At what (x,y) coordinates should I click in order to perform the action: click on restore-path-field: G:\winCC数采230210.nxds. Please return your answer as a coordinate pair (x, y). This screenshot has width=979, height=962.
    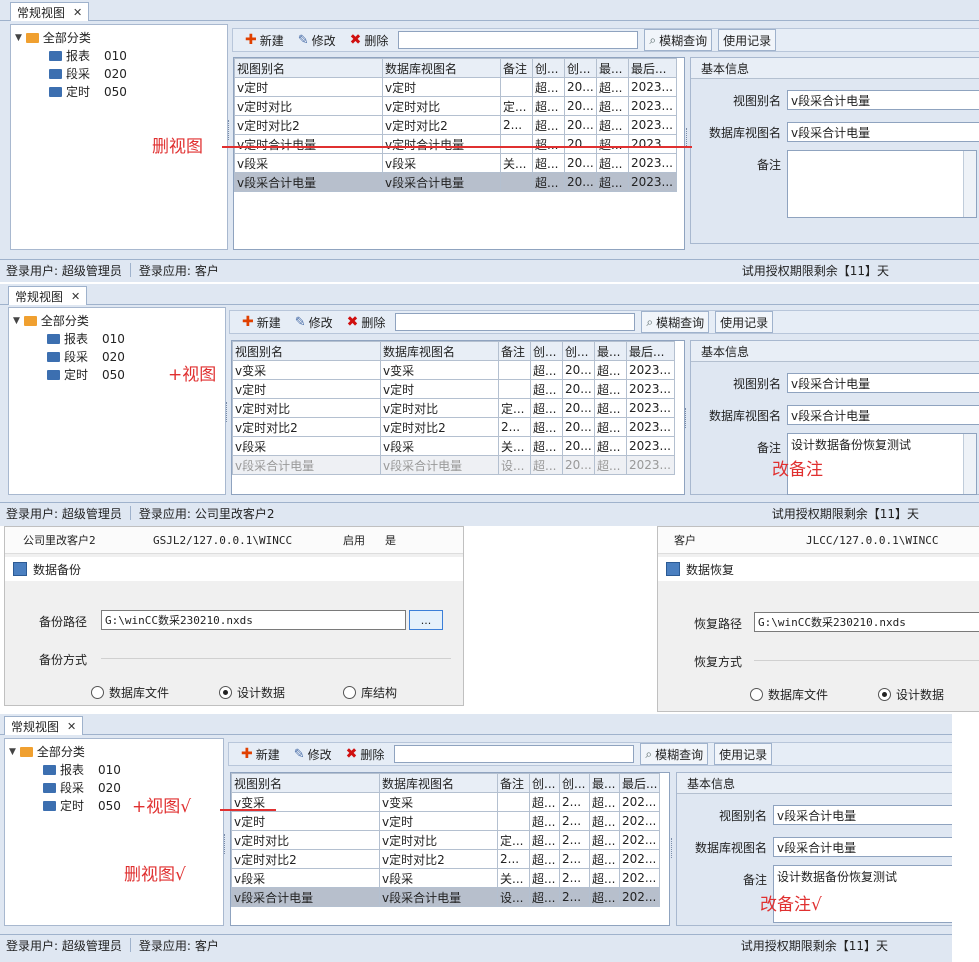
    Looking at the image, I should click on (866, 622).